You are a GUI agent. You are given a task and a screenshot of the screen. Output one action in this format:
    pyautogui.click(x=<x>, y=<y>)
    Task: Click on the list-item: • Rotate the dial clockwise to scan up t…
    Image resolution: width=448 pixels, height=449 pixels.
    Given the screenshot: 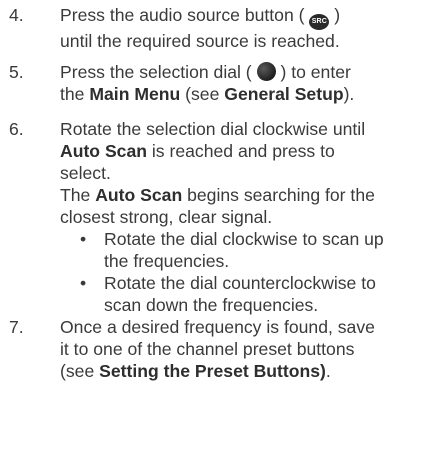 What is the action you would take?
    pyautogui.click(x=232, y=250)
    